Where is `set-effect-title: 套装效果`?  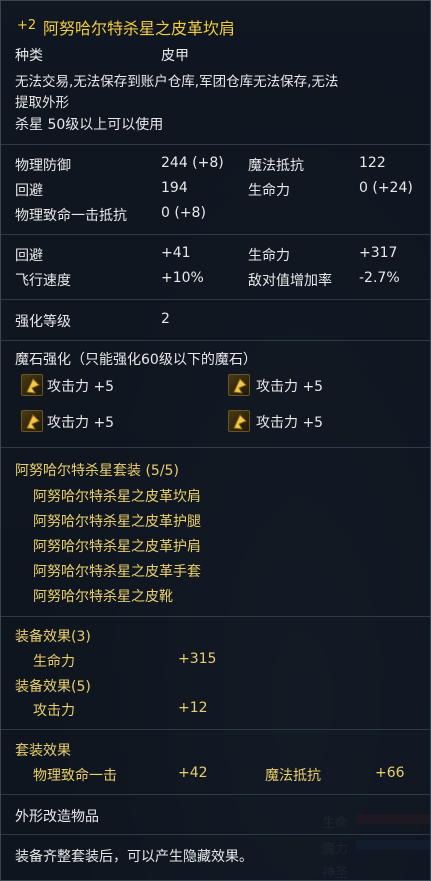 set-effect-title: 套装效果 is located at coordinates (43, 751).